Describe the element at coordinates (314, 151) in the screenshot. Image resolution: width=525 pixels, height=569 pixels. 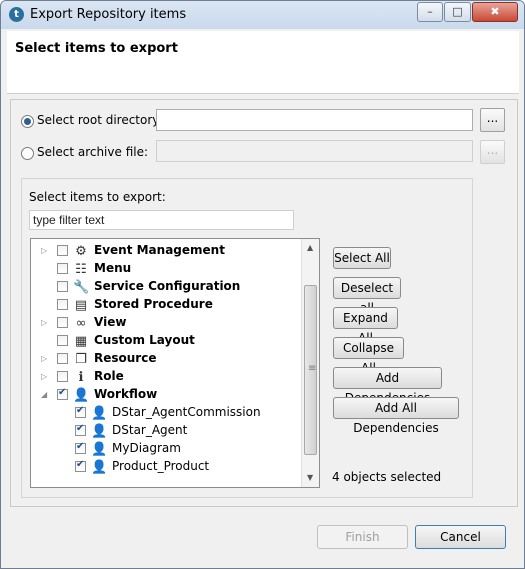
I see `archive-file-input` at that location.